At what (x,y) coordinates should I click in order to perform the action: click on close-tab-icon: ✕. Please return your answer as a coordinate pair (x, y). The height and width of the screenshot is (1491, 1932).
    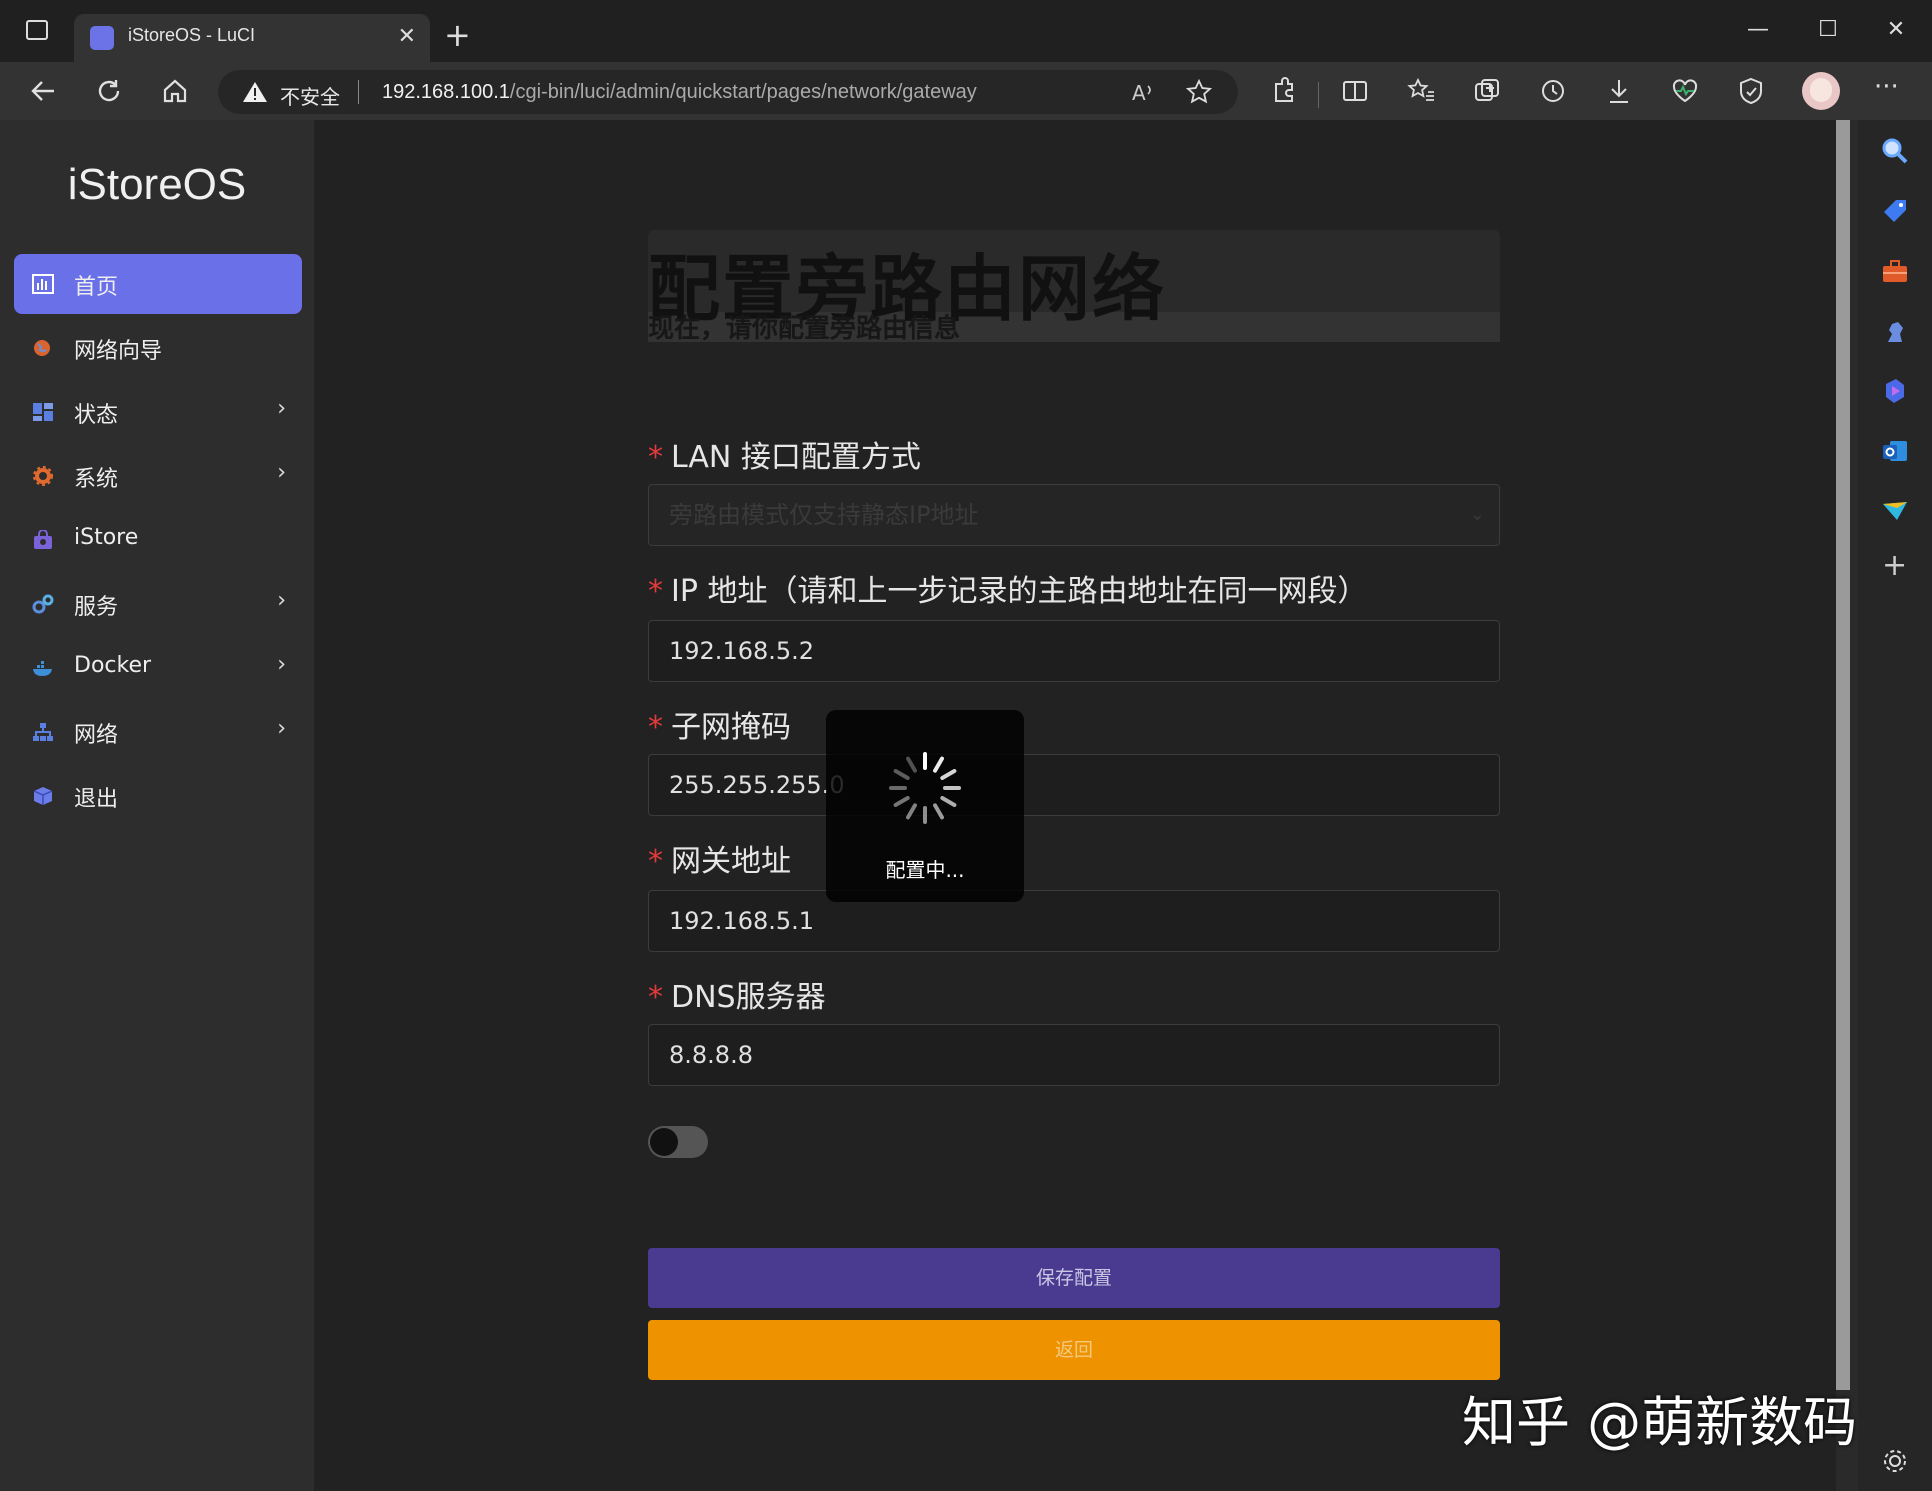
    Looking at the image, I should click on (407, 37).